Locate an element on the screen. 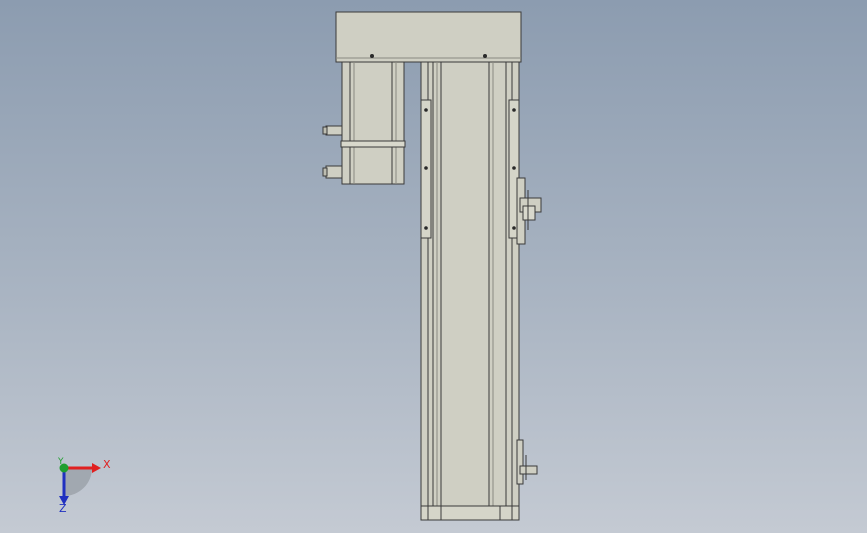 The image size is (867, 533). motor-housing is located at coordinates (373, 123).